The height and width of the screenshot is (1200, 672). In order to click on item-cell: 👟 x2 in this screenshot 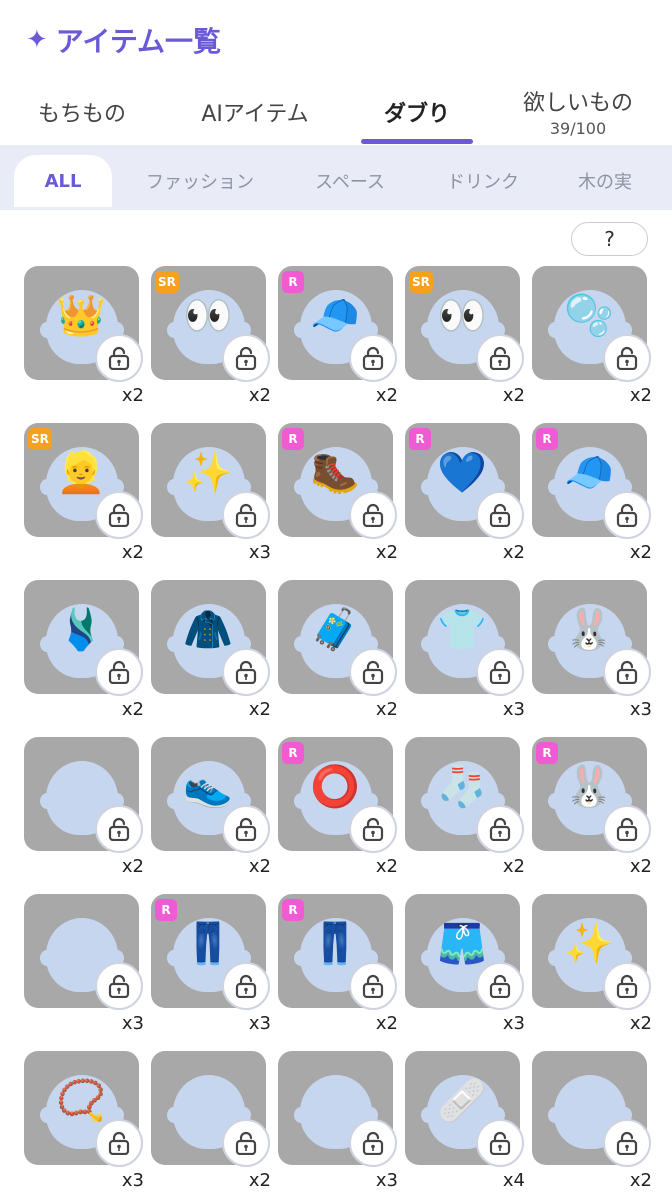, I will do `click(211, 807)`.